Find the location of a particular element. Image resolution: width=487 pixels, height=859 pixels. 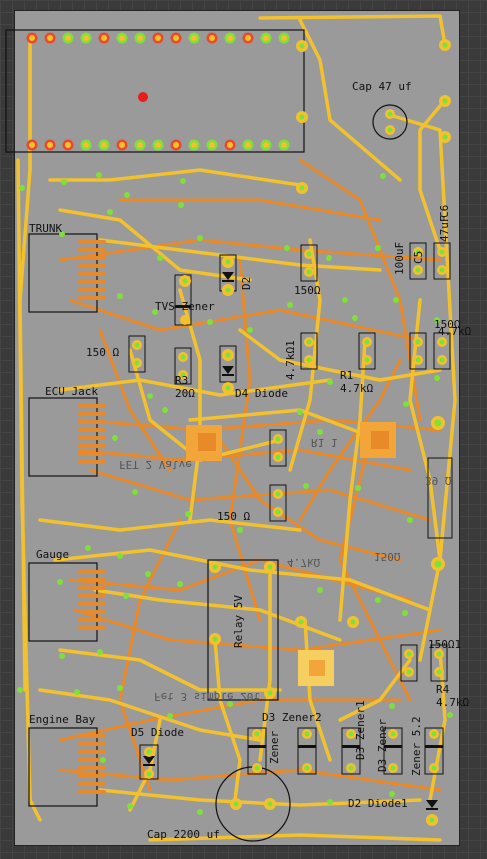

mcu-pads-top is located at coordinates (158, 38).